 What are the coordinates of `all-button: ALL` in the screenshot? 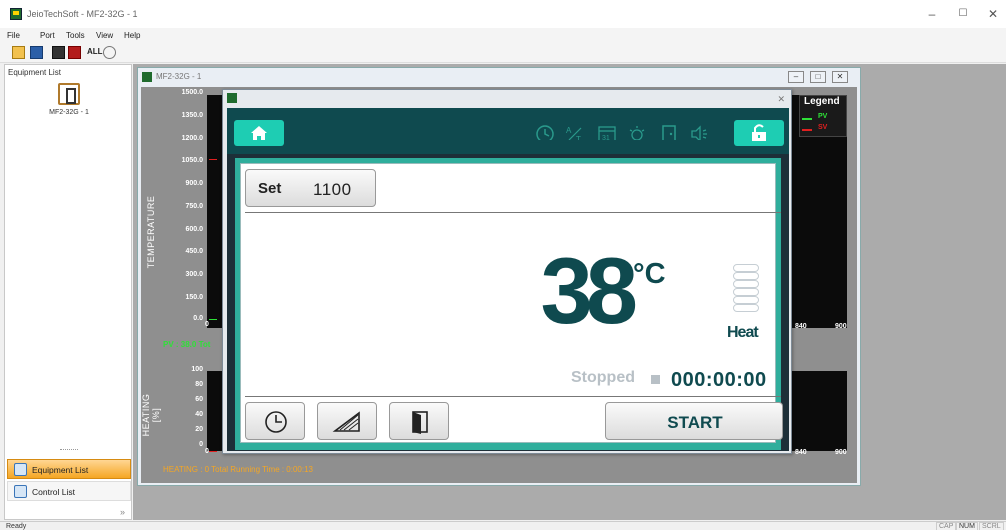 It's located at (95, 51).